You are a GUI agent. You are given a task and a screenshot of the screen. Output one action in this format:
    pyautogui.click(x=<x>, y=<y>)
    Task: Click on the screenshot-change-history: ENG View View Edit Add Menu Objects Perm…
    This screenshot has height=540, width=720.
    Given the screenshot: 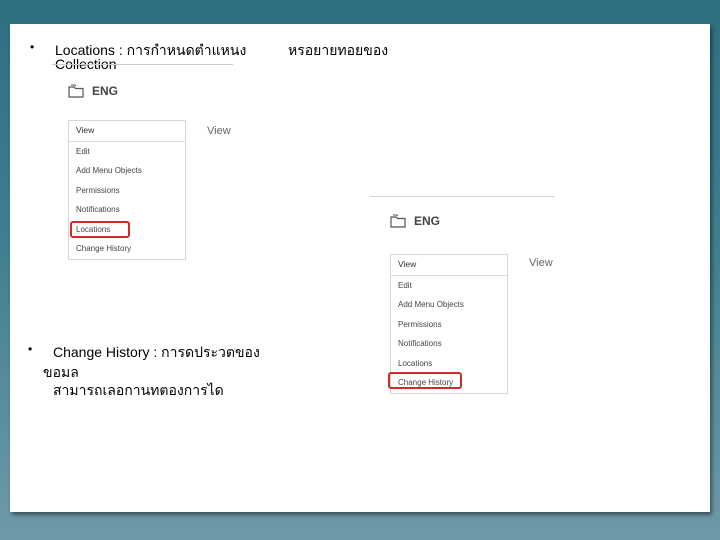 What is the action you would take?
    pyautogui.click(x=478, y=307)
    